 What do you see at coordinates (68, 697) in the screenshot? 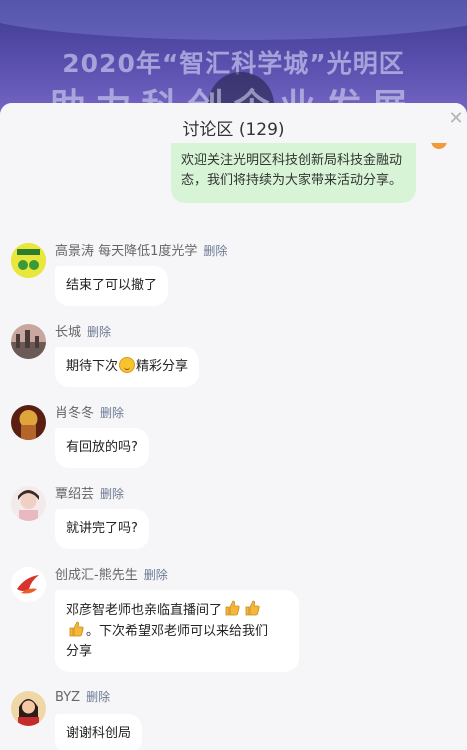
I see `sender-name: BYZ` at bounding box center [68, 697].